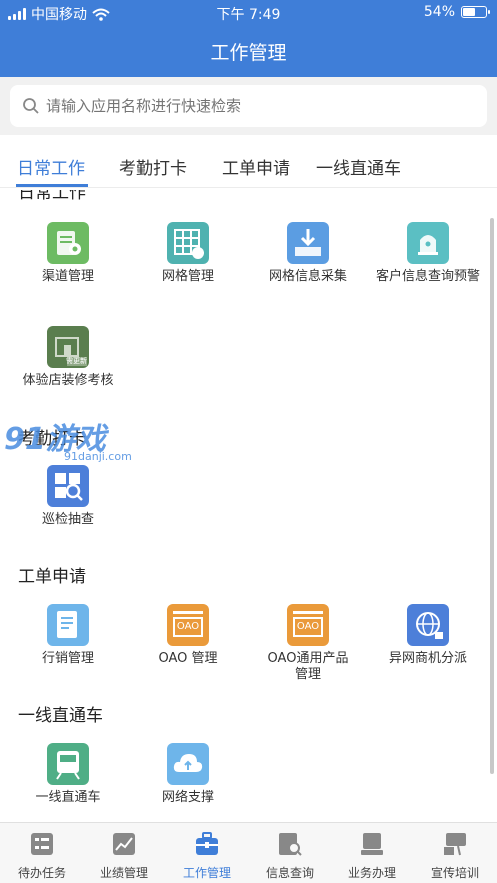 The width and height of the screenshot is (497, 883). Describe the element at coordinates (454, 873) in the screenshot. I see `tabbar-label: 宣传培训` at that location.